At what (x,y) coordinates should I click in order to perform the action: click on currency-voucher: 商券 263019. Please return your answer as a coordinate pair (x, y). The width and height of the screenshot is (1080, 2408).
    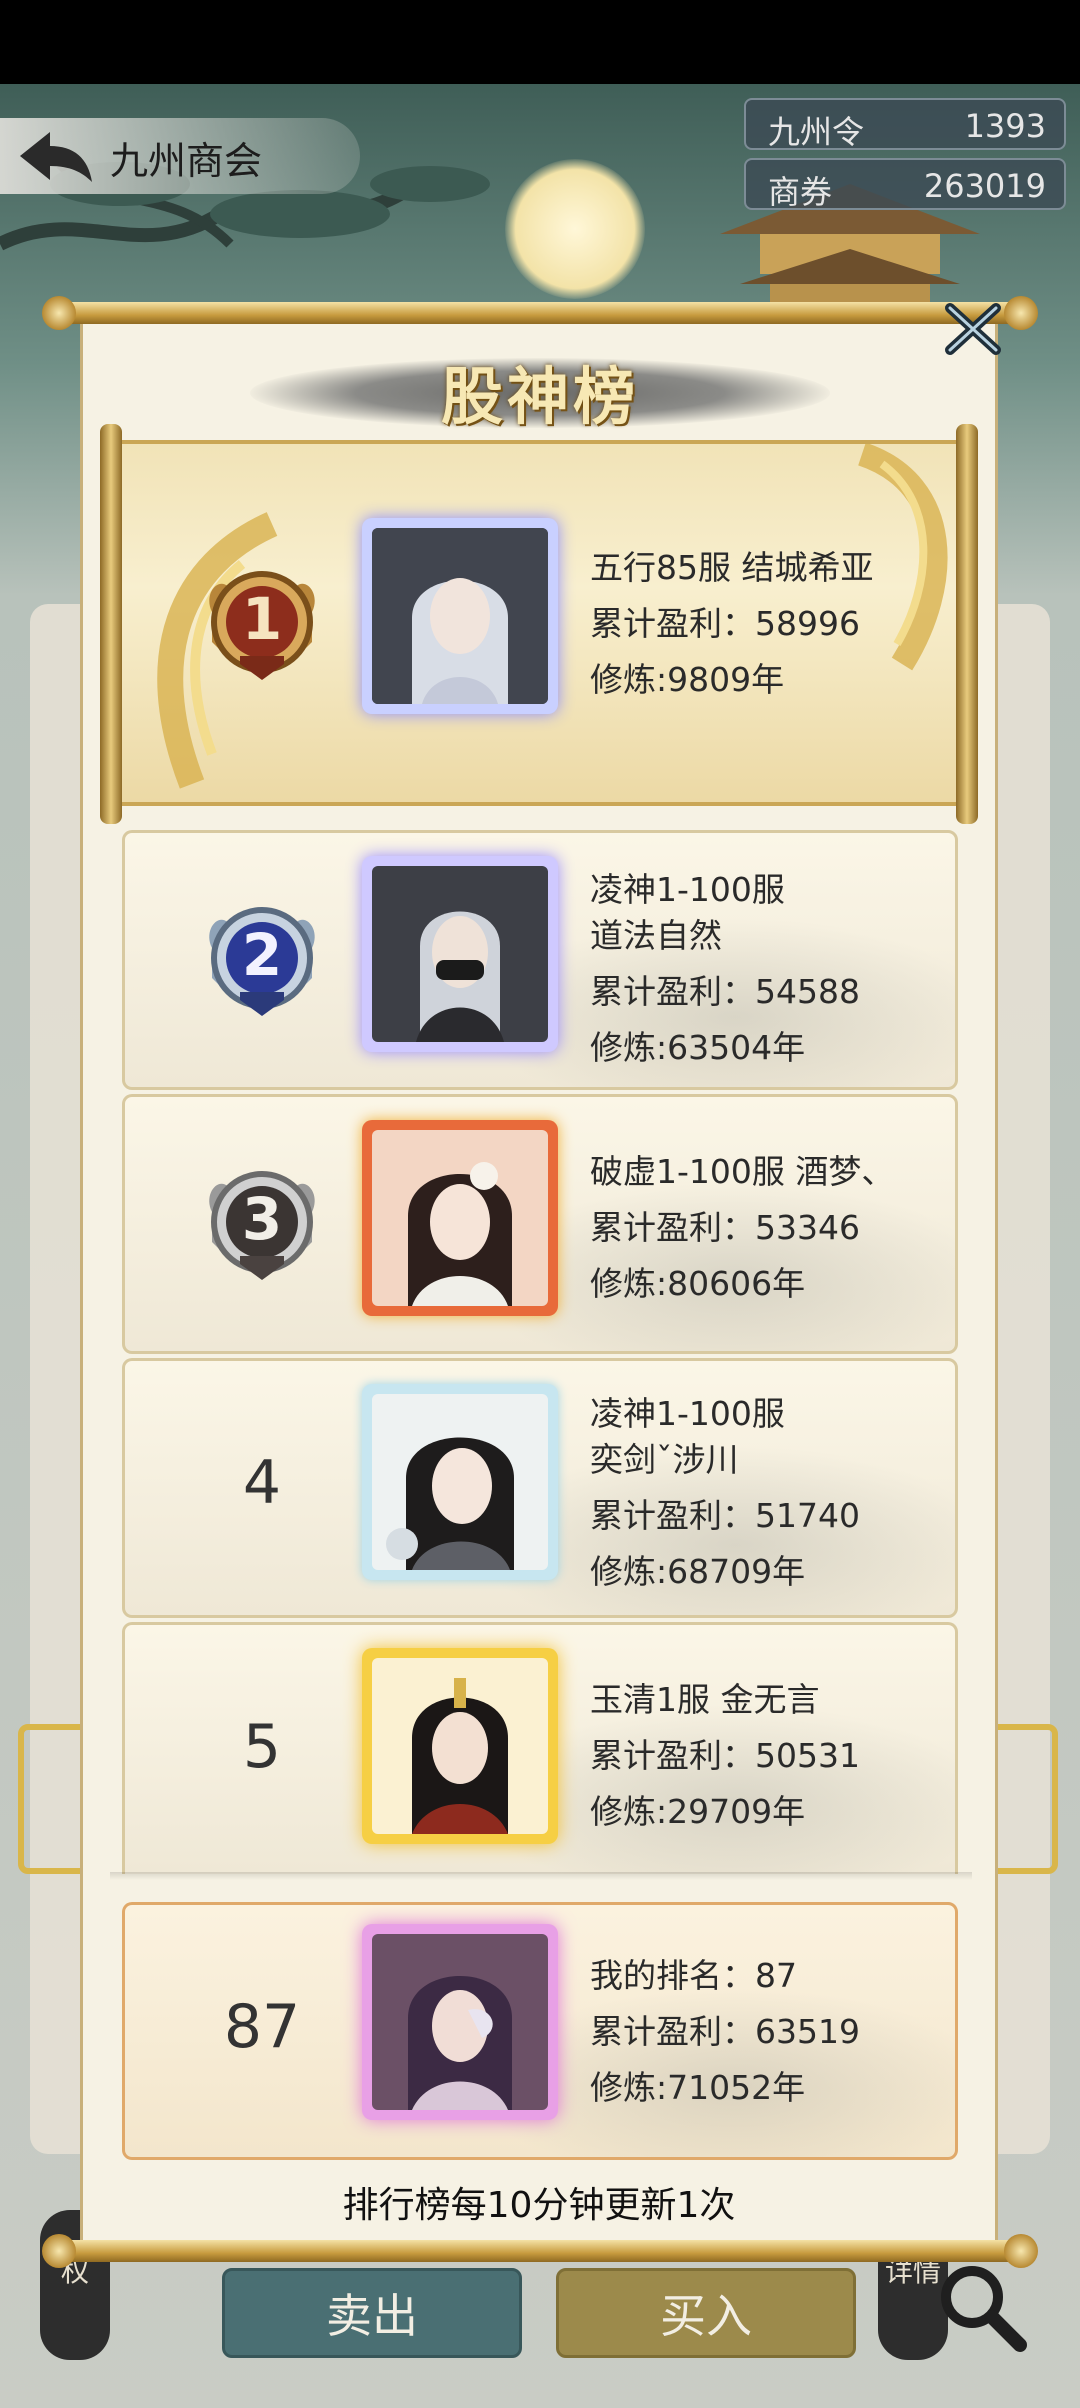
    Looking at the image, I should click on (905, 184).